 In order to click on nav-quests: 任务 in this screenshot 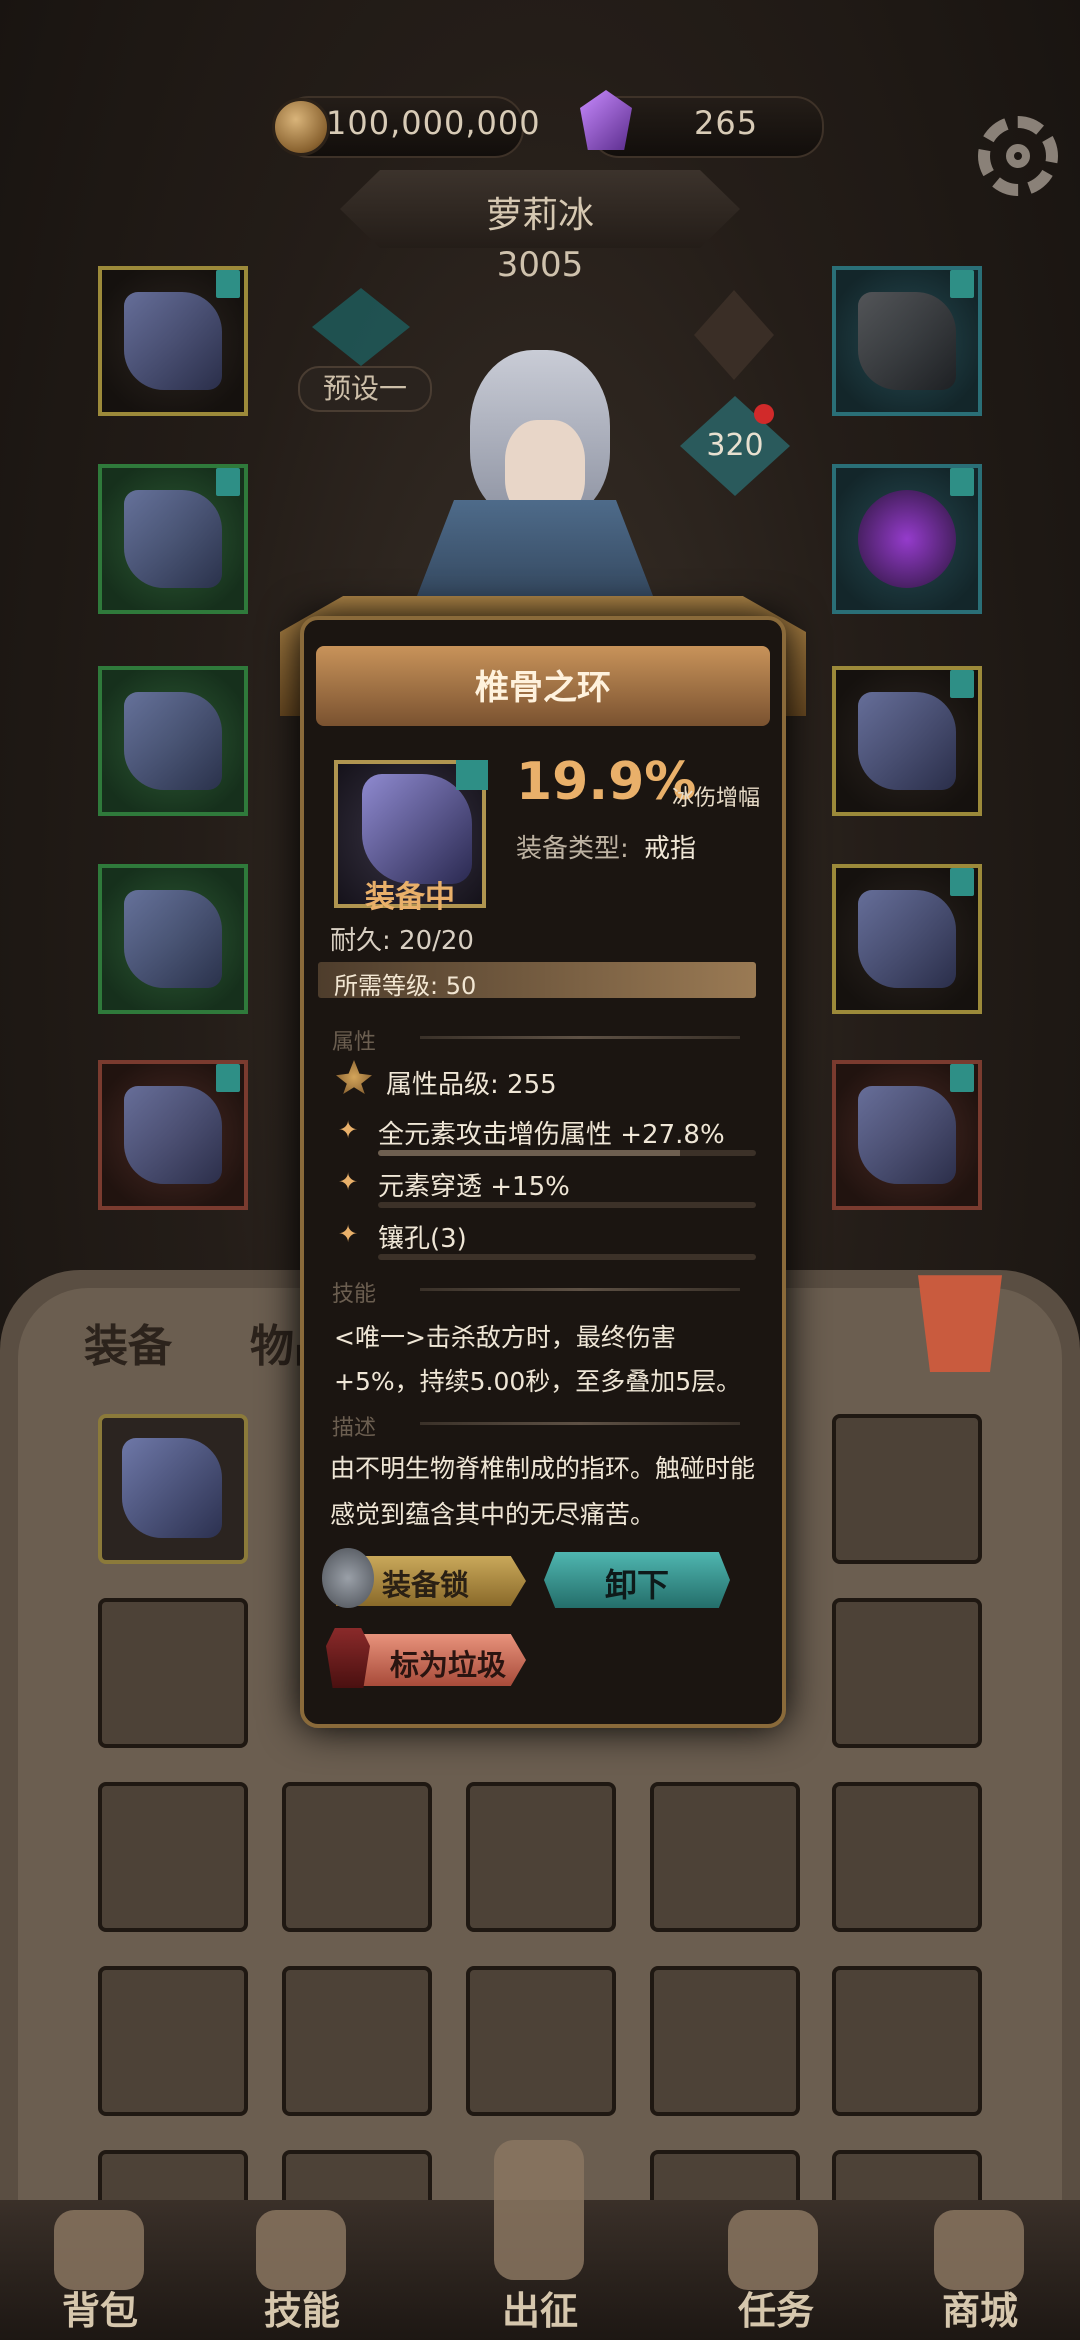, I will do `click(776, 2307)`.